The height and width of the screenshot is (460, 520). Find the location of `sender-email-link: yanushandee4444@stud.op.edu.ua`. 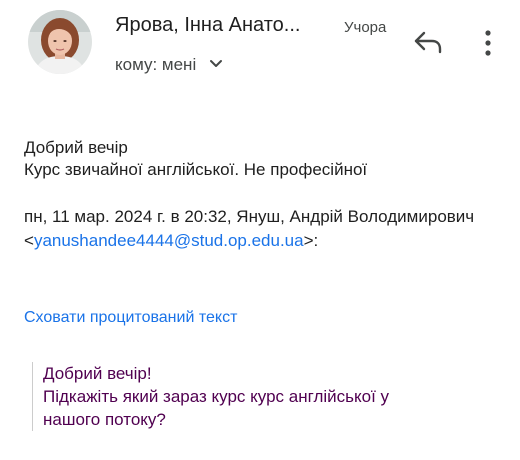

sender-email-link: yanushandee4444@stud.op.edu.ua is located at coordinates (169, 240).